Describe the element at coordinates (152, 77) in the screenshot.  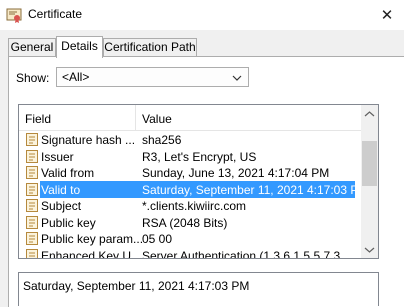
I see `show-select: <All>` at that location.